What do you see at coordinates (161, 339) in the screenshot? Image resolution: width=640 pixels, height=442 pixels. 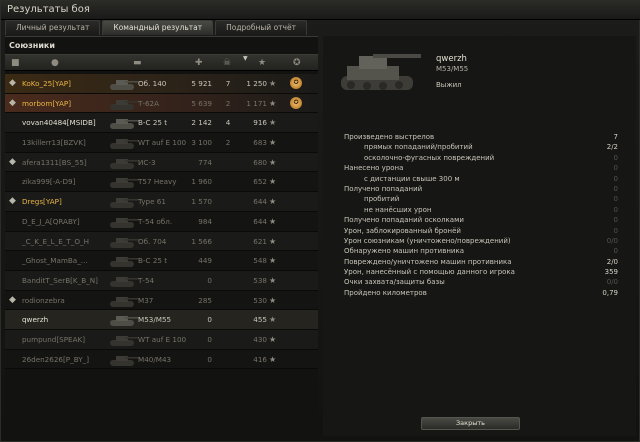 I see `player-row: pumpund[SPEAK] WT auf E 100 0 430 ★` at bounding box center [161, 339].